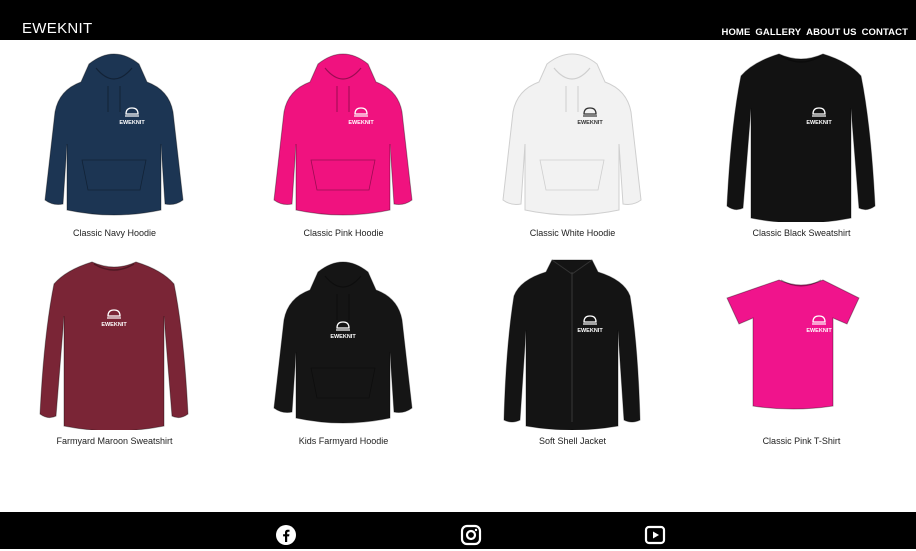 The image size is (916, 551). I want to click on gallery-item: EWEKNIT Classic Pink T-Shirt, so click(801, 352).